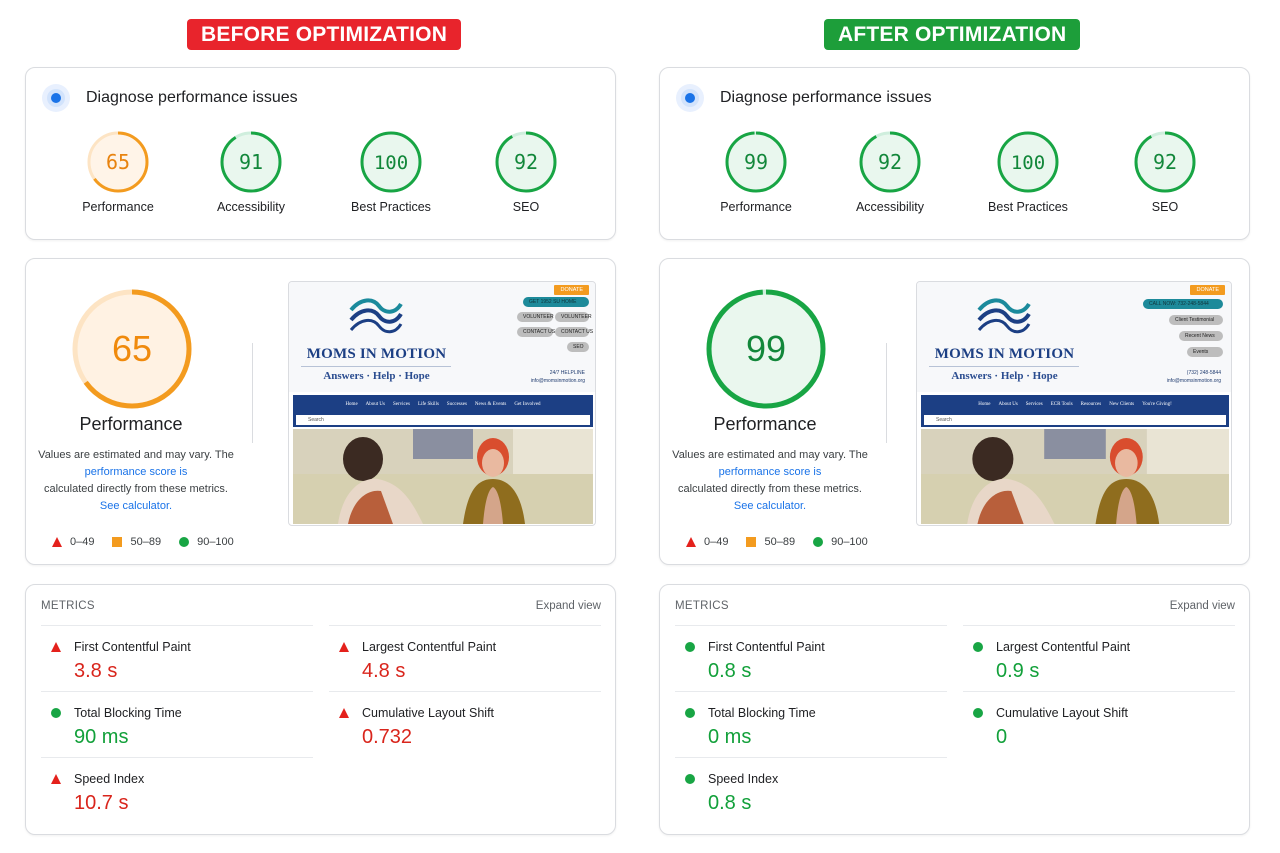 The height and width of the screenshot is (853, 1280). What do you see at coordinates (490, 404) in the screenshot?
I see `site-nav-item: News & Events` at bounding box center [490, 404].